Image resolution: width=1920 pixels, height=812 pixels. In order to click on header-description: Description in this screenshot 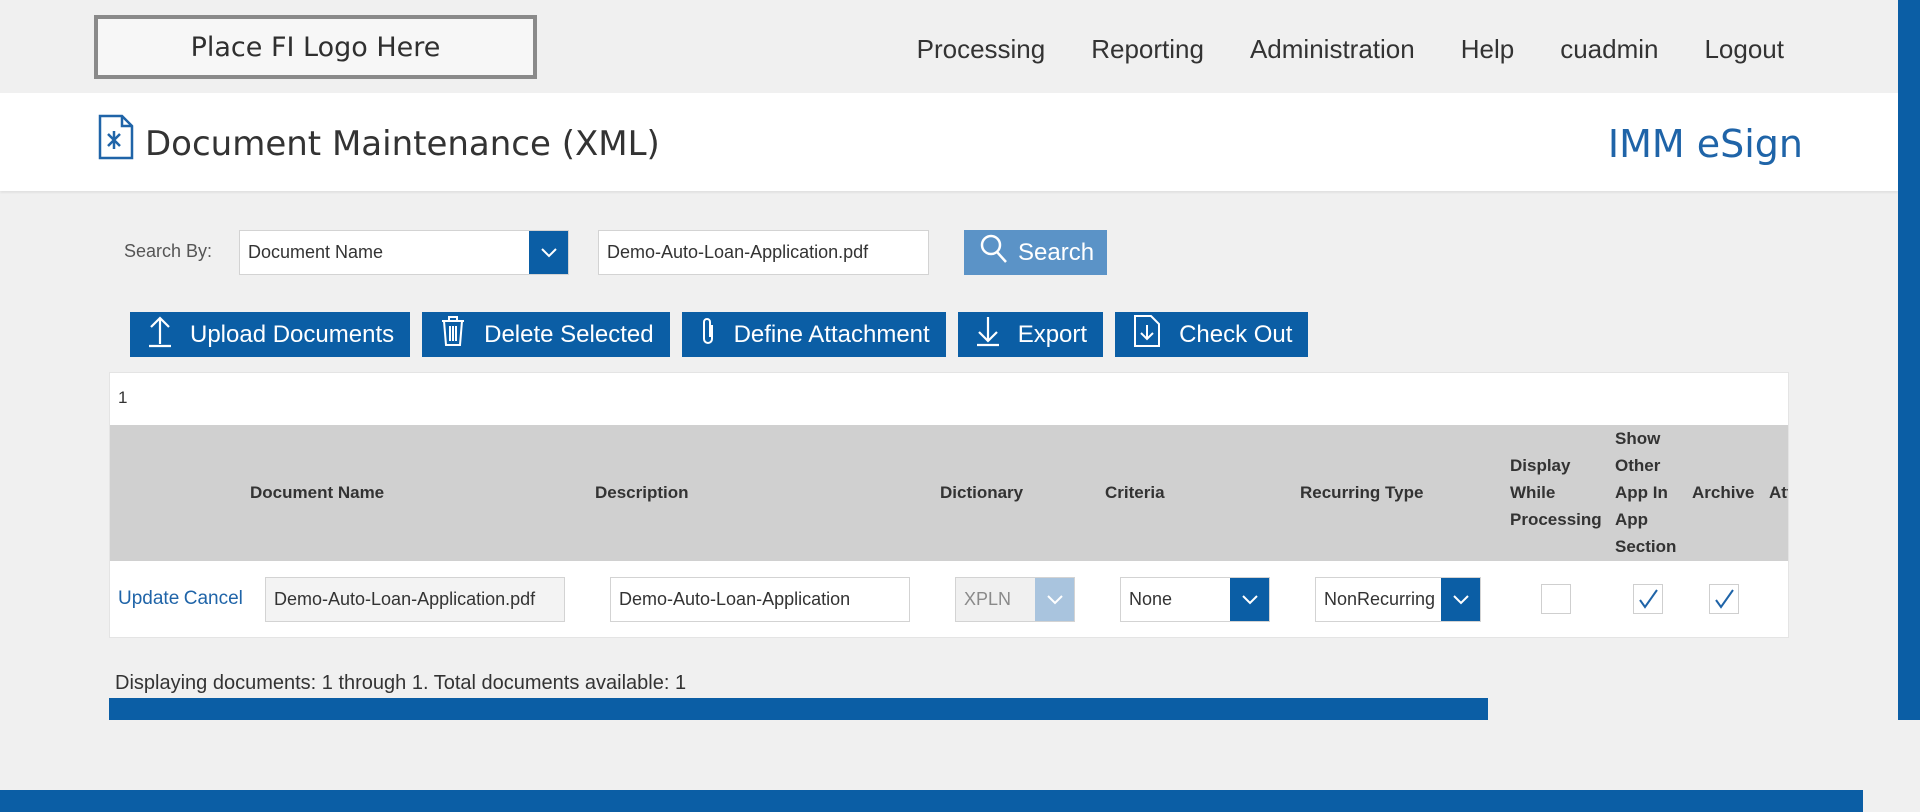, I will do `click(642, 492)`.